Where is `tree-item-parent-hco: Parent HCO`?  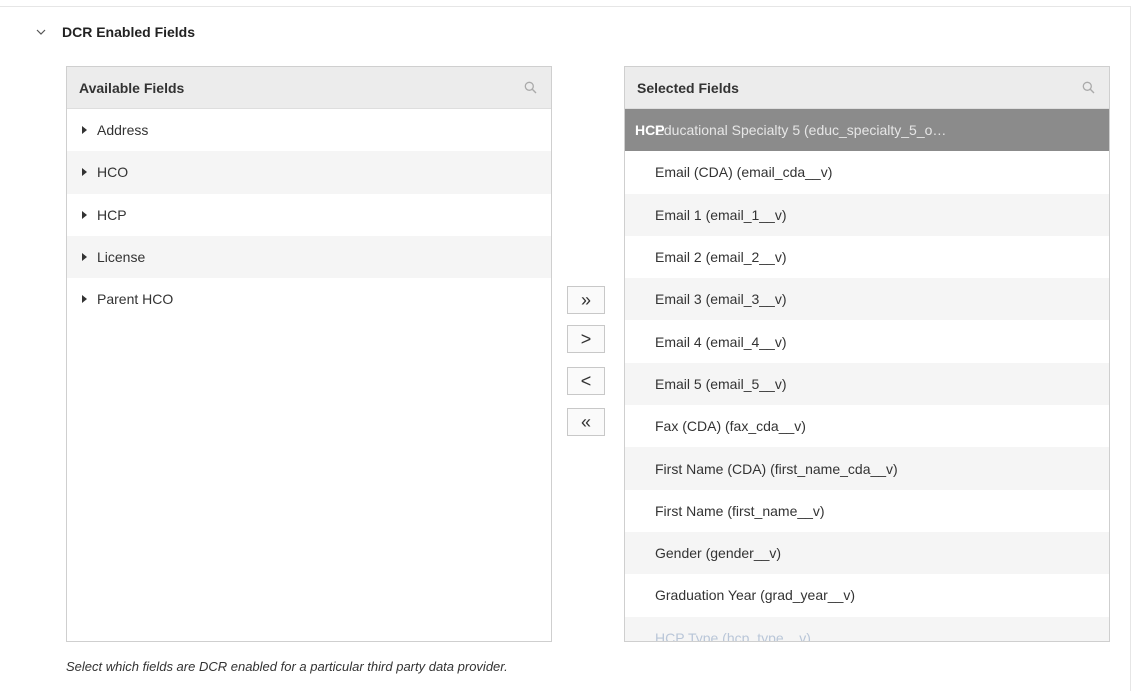 tree-item-parent-hco: Parent HCO is located at coordinates (309, 299).